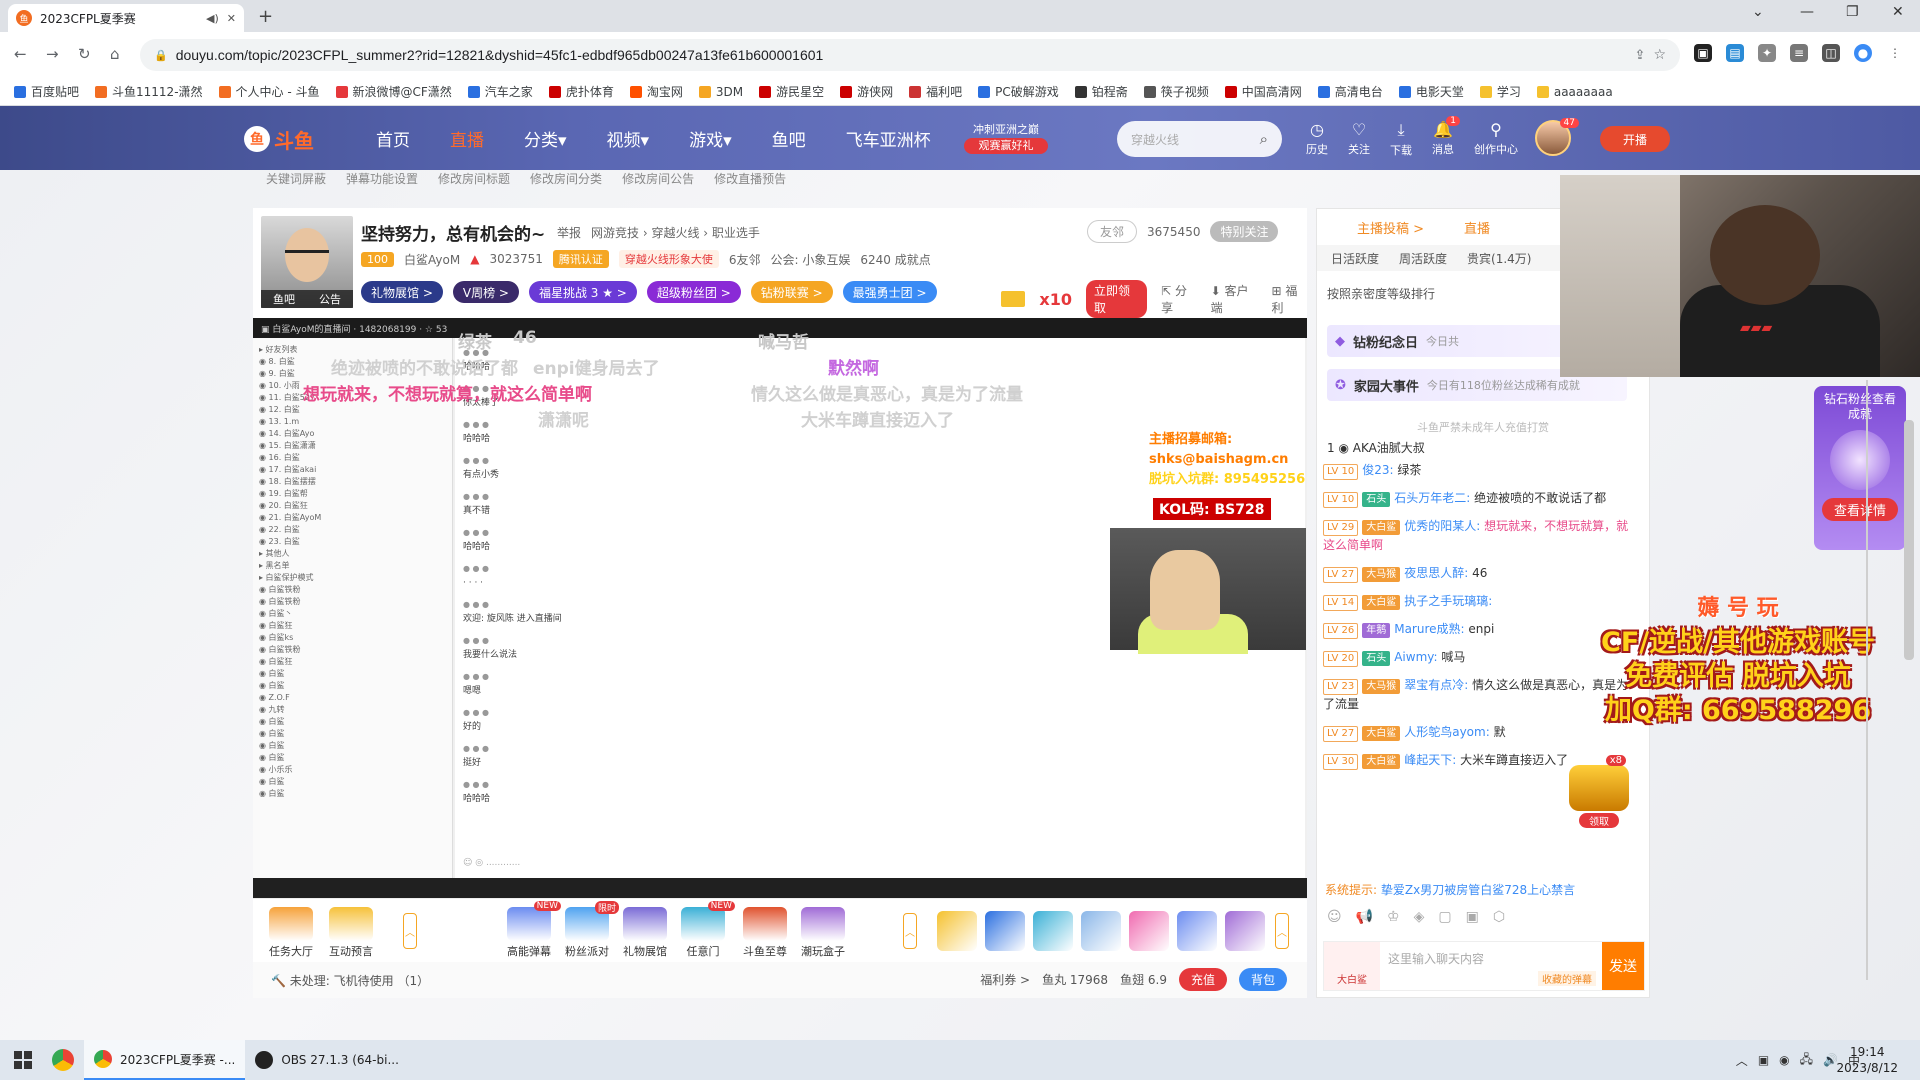 The width and height of the screenshot is (1920, 1080). I want to click on cyan-plane-gift-icon, so click(1053, 931).